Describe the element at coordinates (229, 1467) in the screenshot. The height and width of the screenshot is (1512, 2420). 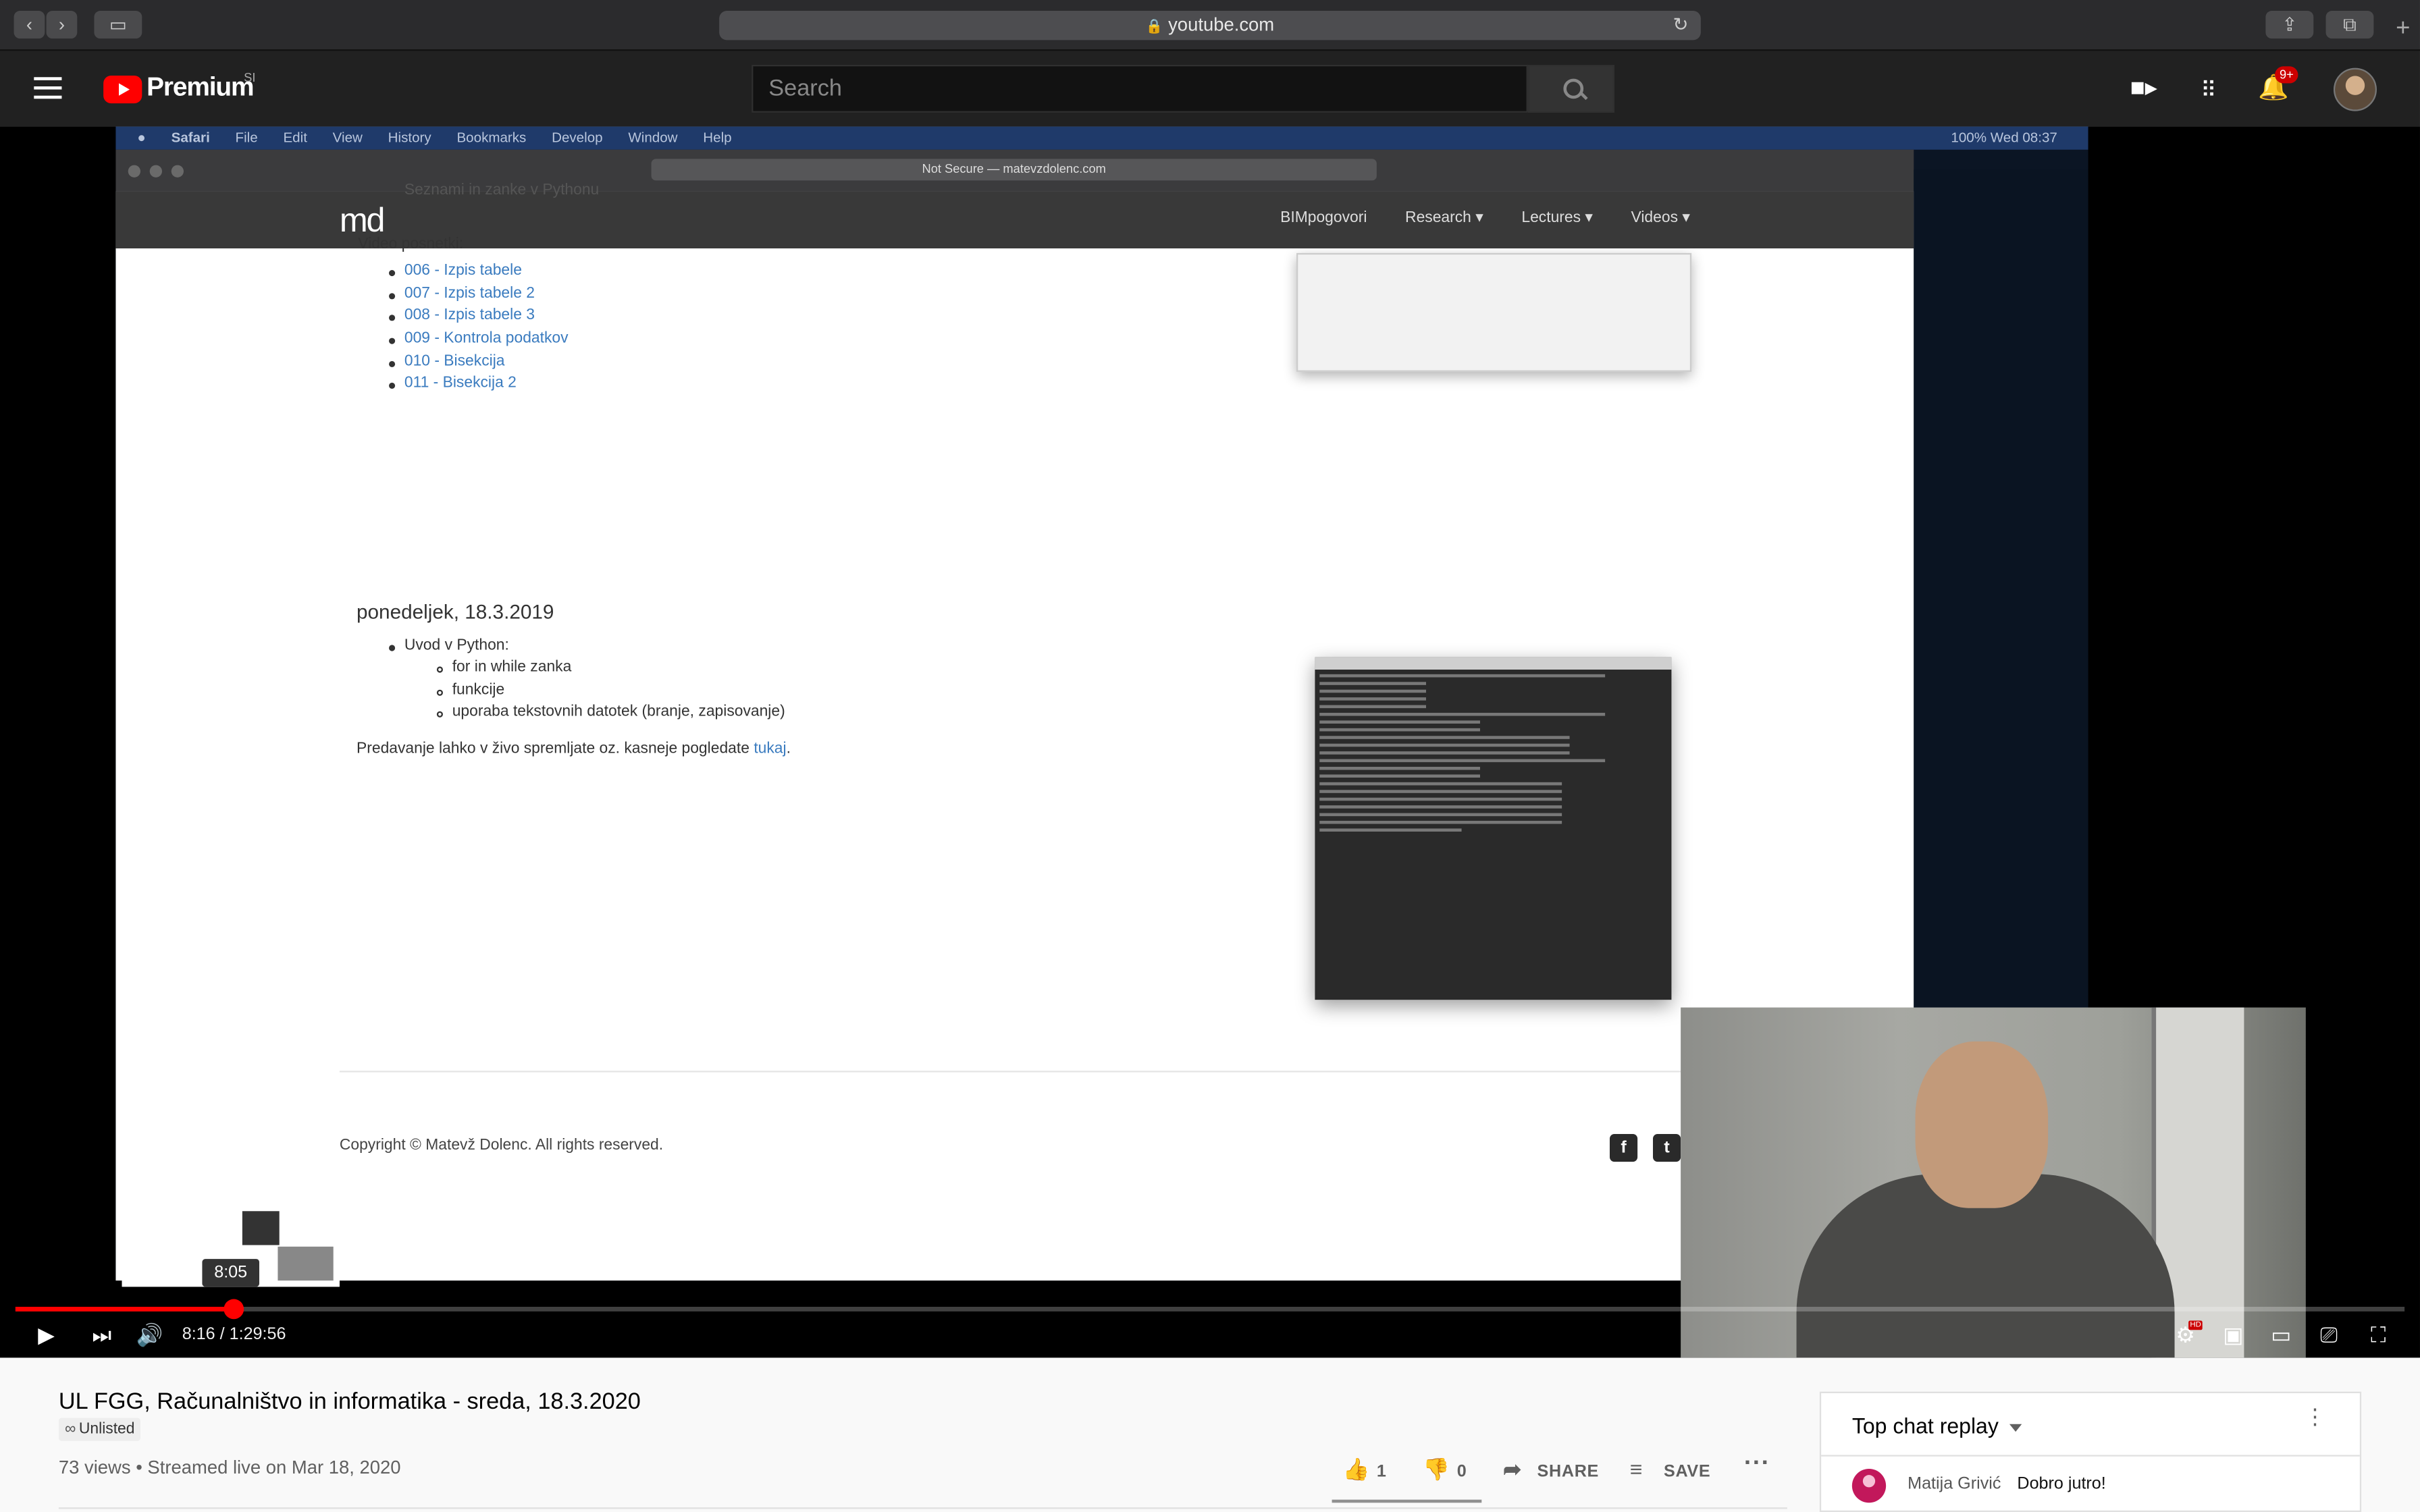
I see `views-and-date: 73 views • Streamed live on Mar 18, 2020` at that location.